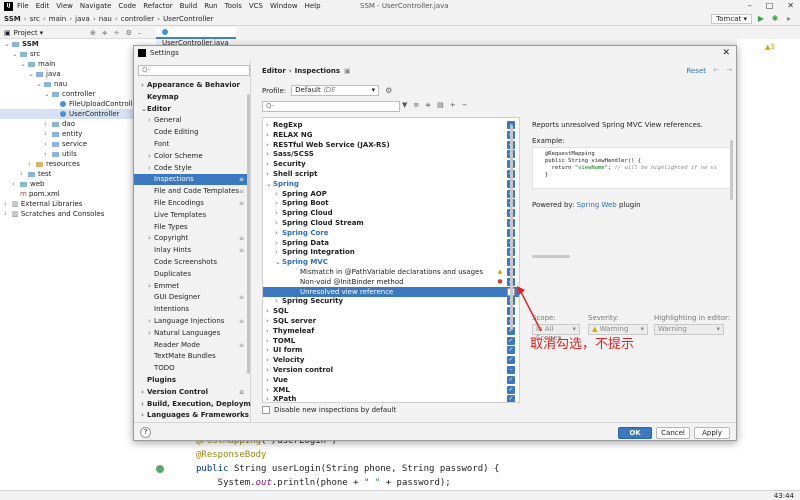 Image resolution: width=800 pixels, height=500 pixels. I want to click on settings-nav-item: ⌄Editor, so click(191, 109).